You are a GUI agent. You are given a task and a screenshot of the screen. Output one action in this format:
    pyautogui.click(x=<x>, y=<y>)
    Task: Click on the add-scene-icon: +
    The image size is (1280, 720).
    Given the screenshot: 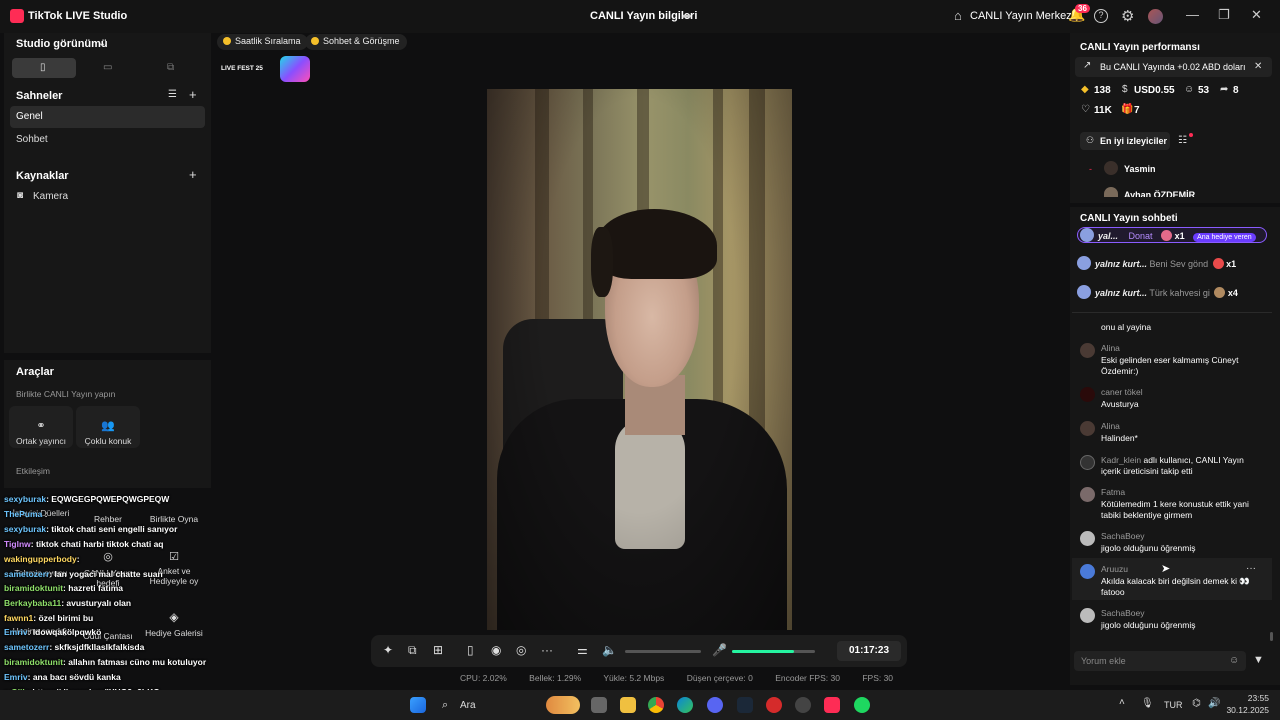 What is the action you would take?
    pyautogui.click(x=193, y=94)
    